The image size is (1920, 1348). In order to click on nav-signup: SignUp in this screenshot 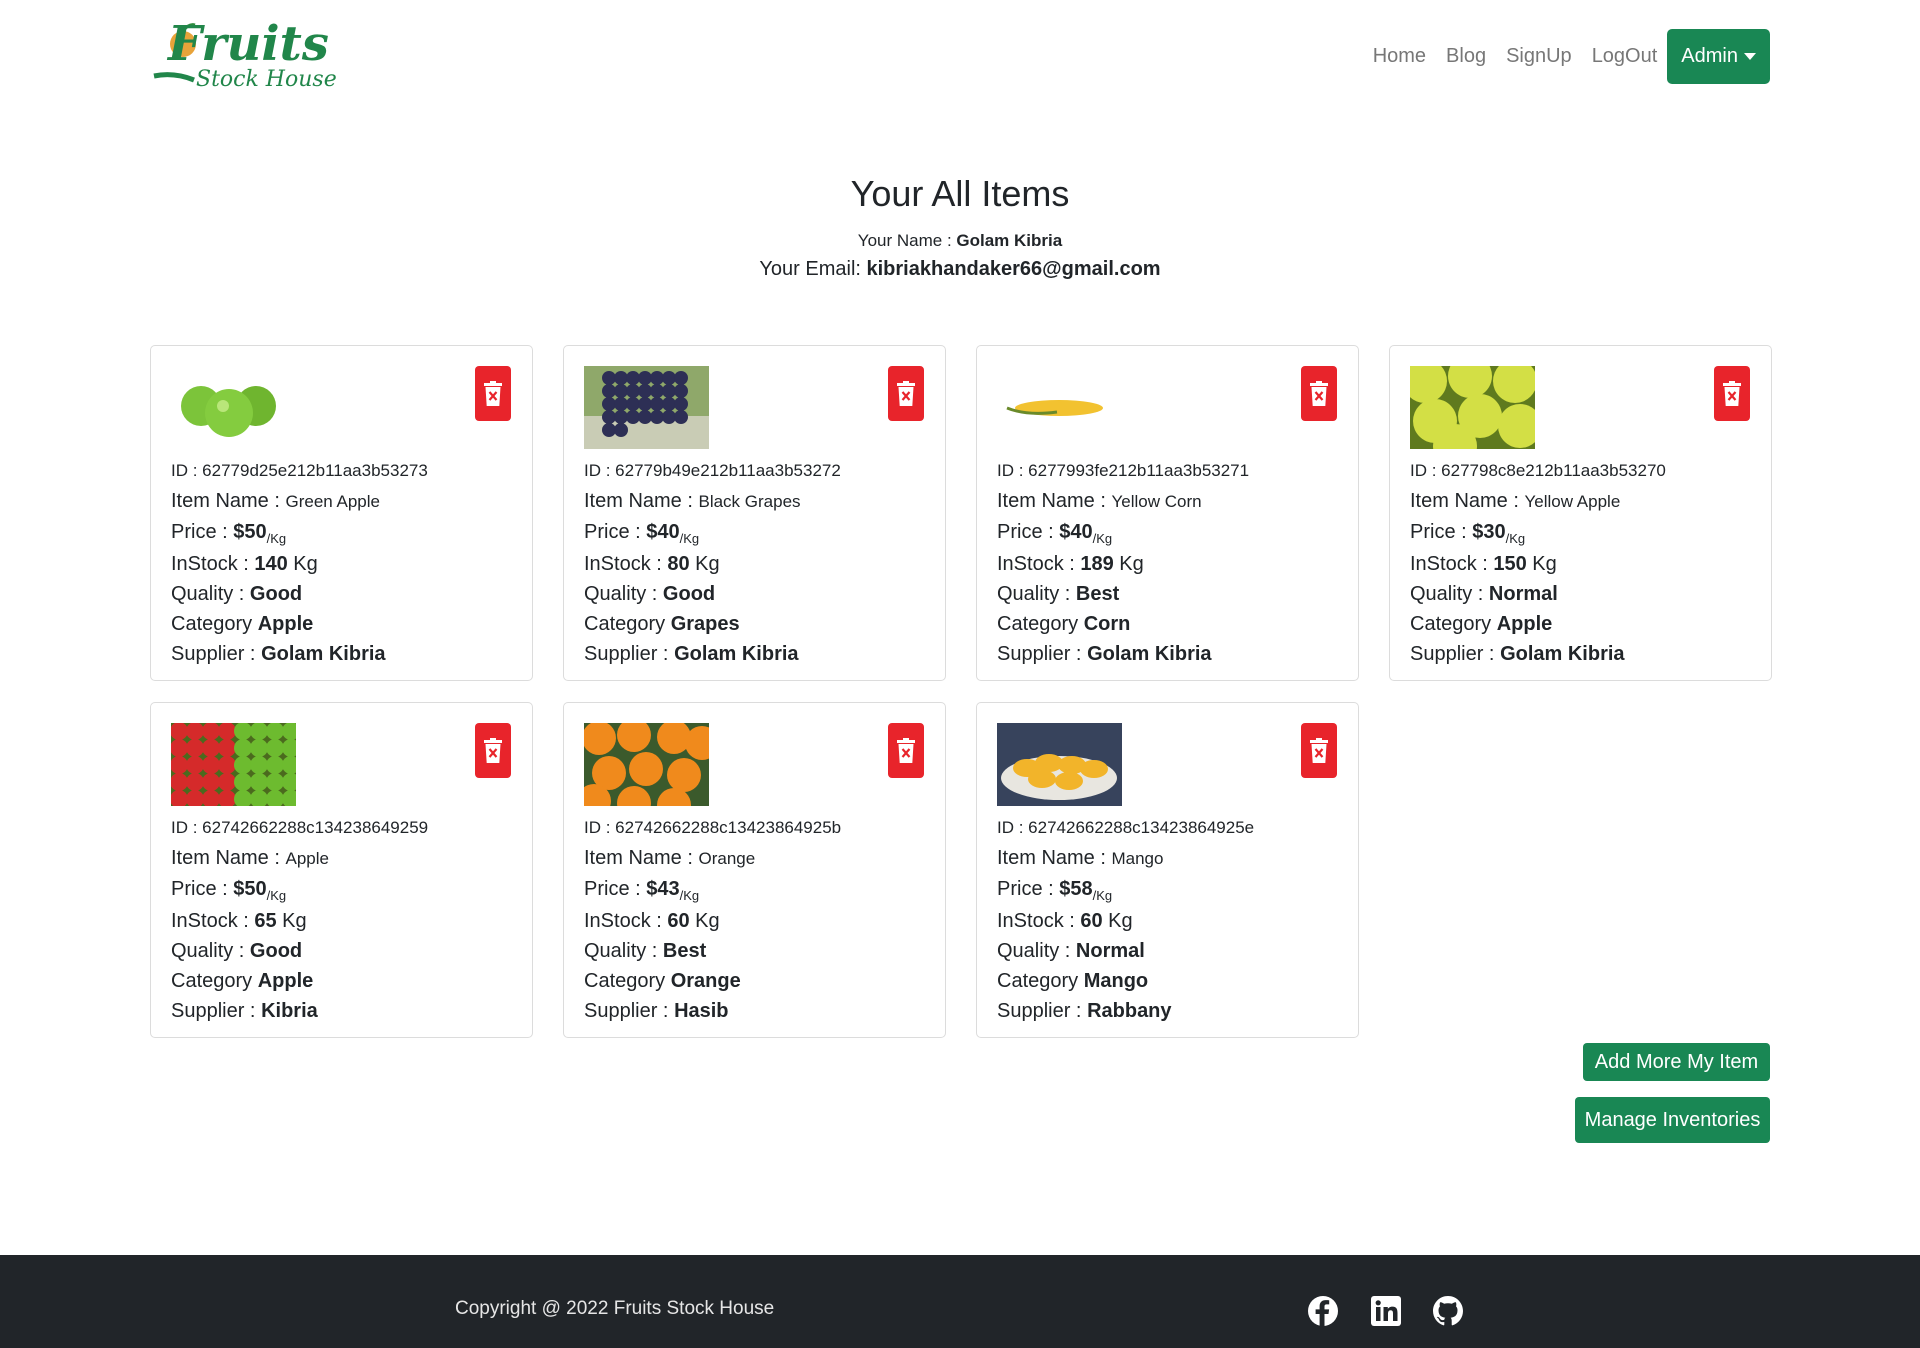, I will do `click(1539, 56)`.